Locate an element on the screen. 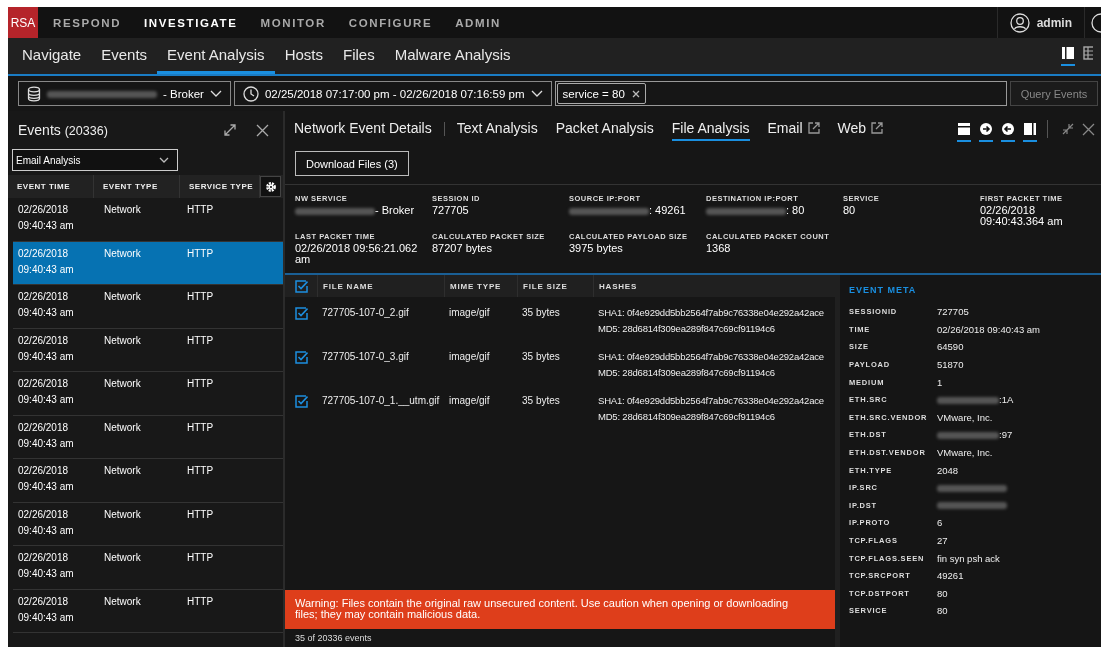 The image size is (1101, 647). table-cell-text: MD5: 28d6814f309ea289f847c69cf91194c6 is located at coordinates (687, 373).